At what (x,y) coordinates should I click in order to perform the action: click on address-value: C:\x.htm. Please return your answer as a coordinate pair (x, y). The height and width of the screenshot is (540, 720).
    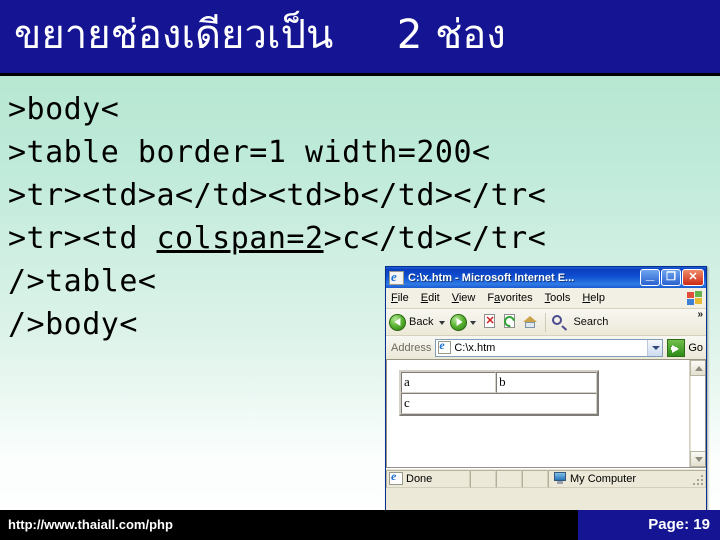
    Looking at the image, I should click on (550, 348).